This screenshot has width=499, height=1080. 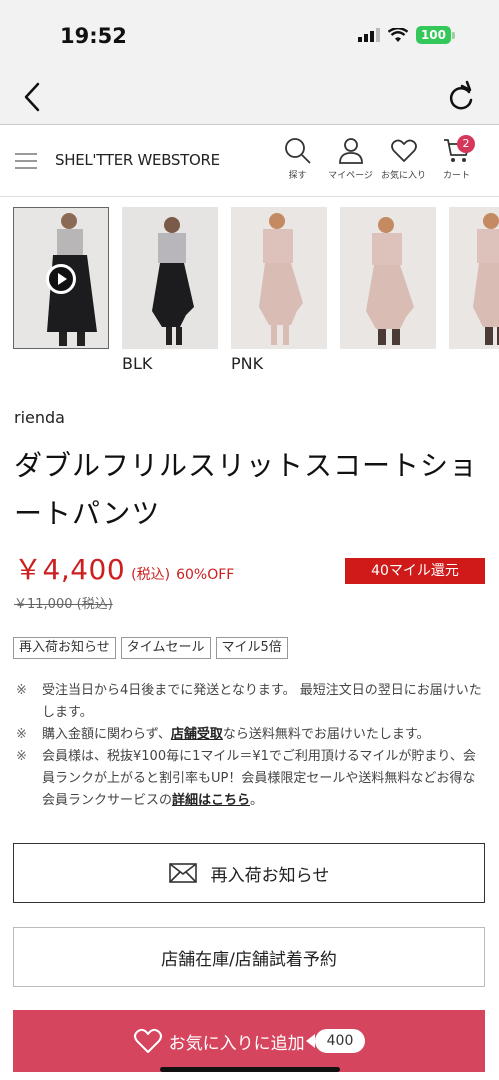 What do you see at coordinates (247, 363) in the screenshot?
I see `color-label-pink: PNK` at bounding box center [247, 363].